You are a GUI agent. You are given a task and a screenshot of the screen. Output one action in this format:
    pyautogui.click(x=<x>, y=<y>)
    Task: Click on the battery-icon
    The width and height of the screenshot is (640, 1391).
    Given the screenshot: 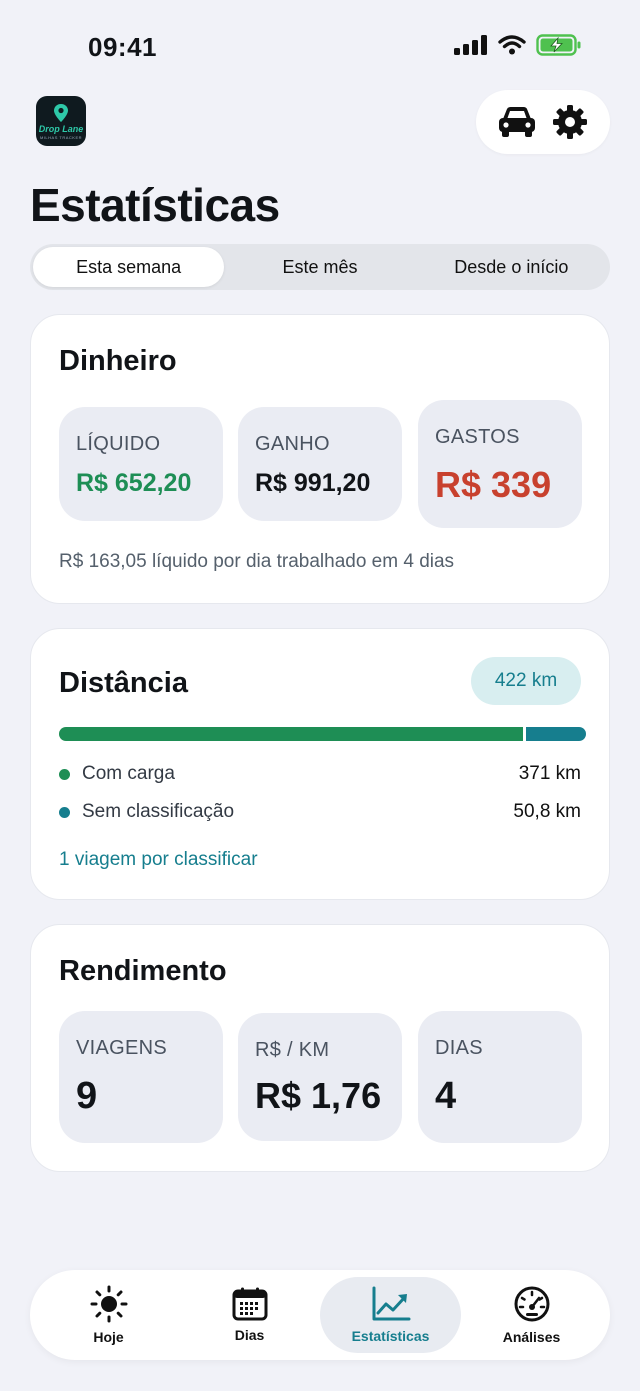 What is the action you would take?
    pyautogui.click(x=558, y=45)
    